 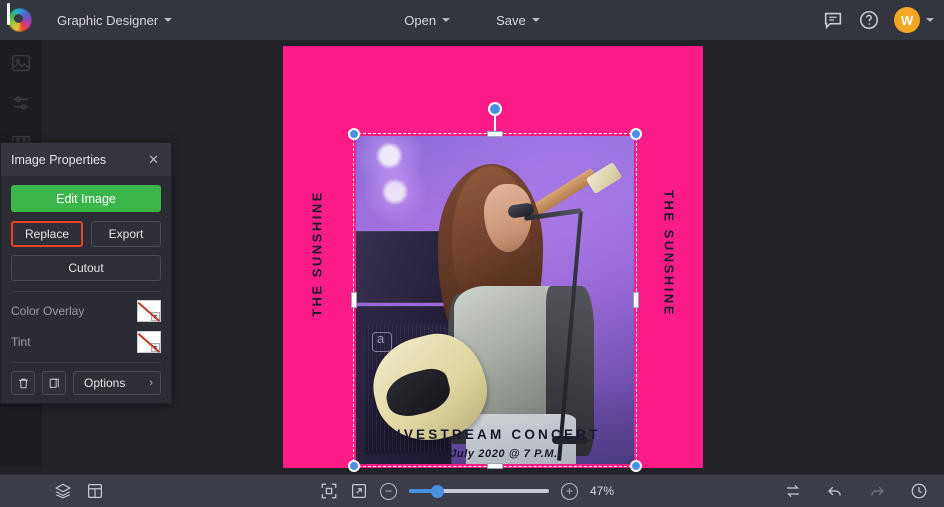 I want to click on options-label: Options, so click(x=105, y=383).